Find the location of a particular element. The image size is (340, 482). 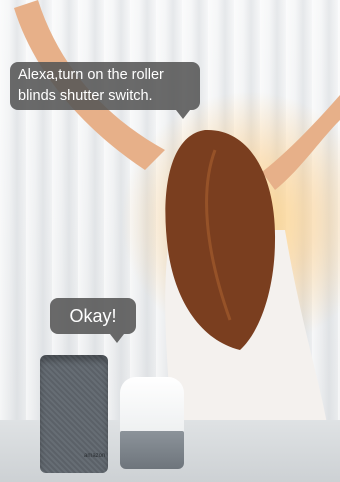

reply-bubble: Okay! is located at coordinates (93, 320).